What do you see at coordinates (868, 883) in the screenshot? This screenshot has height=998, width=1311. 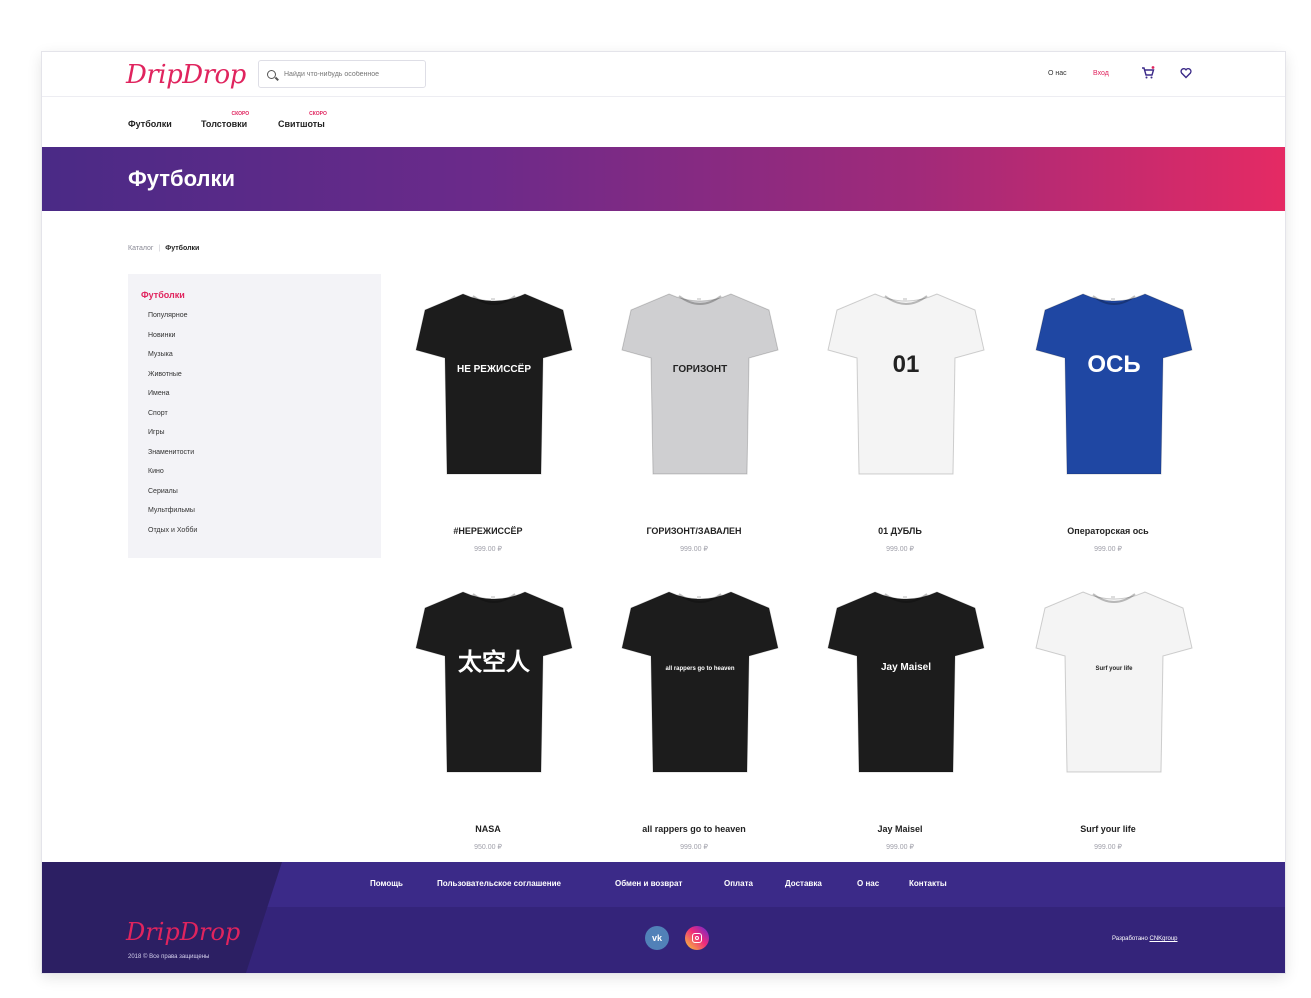 I see `footer-link: О нас` at bounding box center [868, 883].